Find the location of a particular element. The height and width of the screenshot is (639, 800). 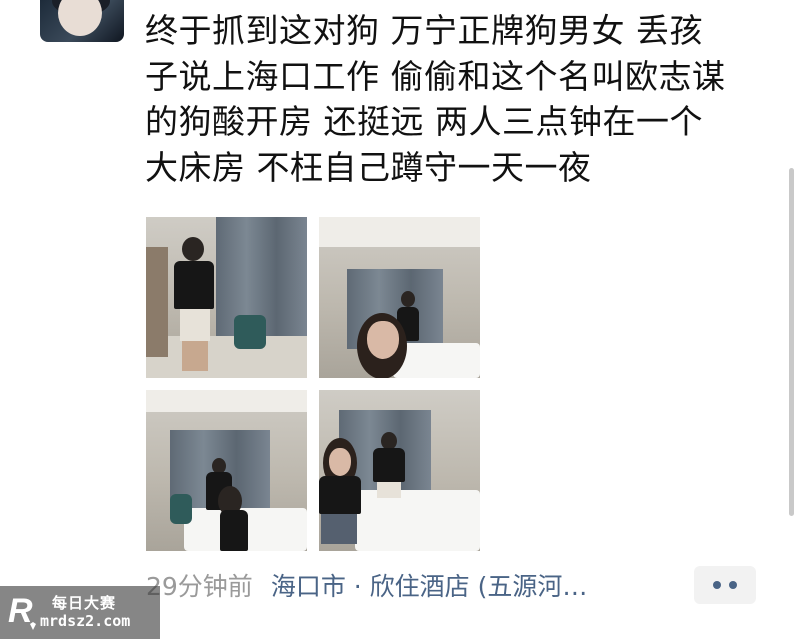

watermark-url: mrdsz2.com is located at coordinates (85, 621).